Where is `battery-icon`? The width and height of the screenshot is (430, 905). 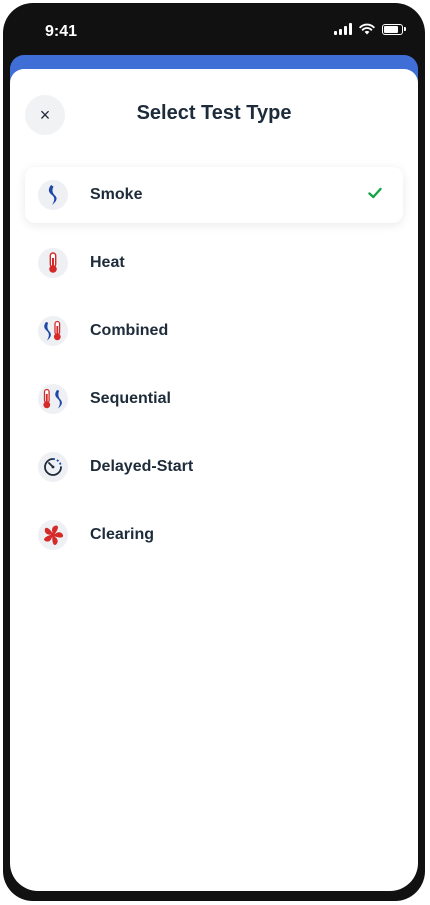
battery-icon is located at coordinates (394, 29).